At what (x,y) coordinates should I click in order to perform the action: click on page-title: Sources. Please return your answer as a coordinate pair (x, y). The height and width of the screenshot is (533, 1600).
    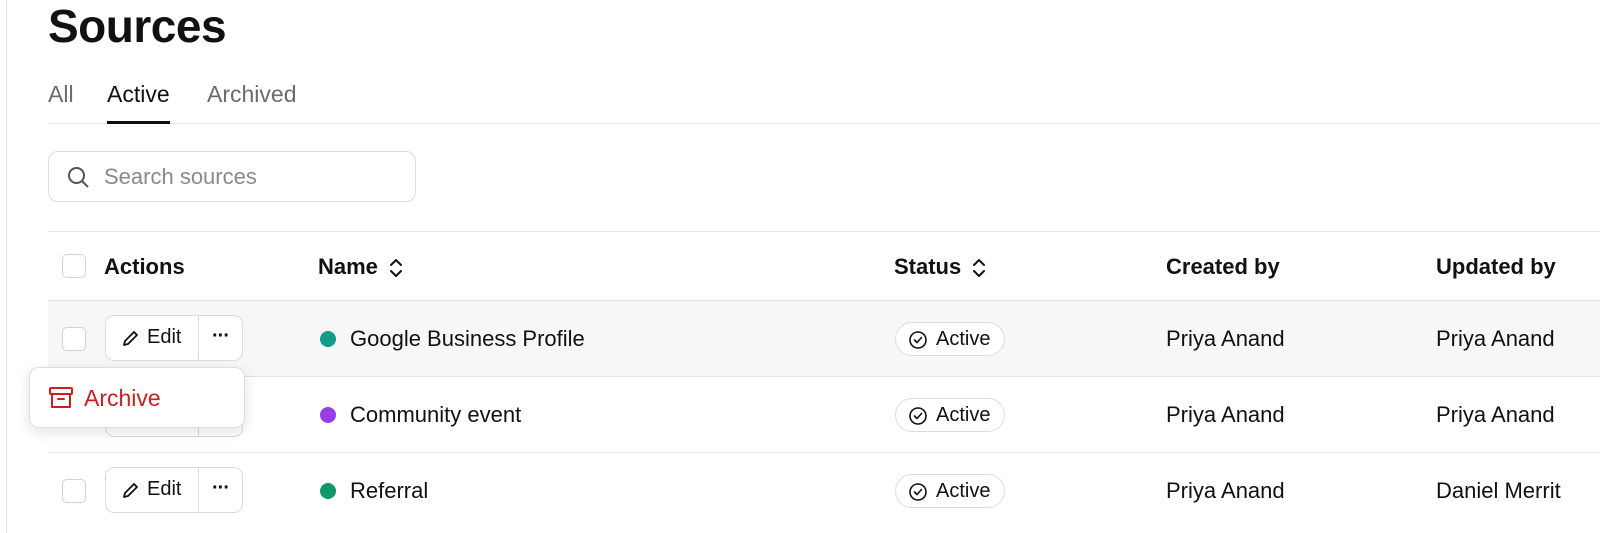
    Looking at the image, I should click on (137, 26).